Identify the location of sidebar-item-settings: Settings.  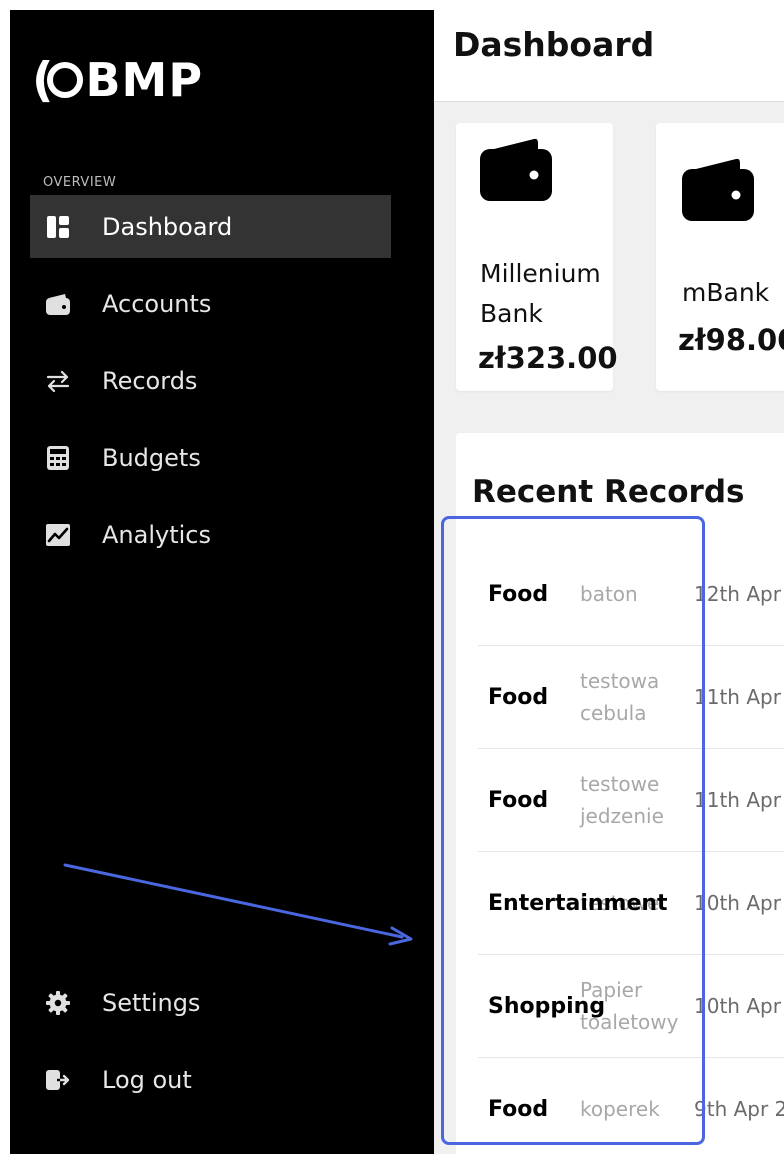
(210, 1002).